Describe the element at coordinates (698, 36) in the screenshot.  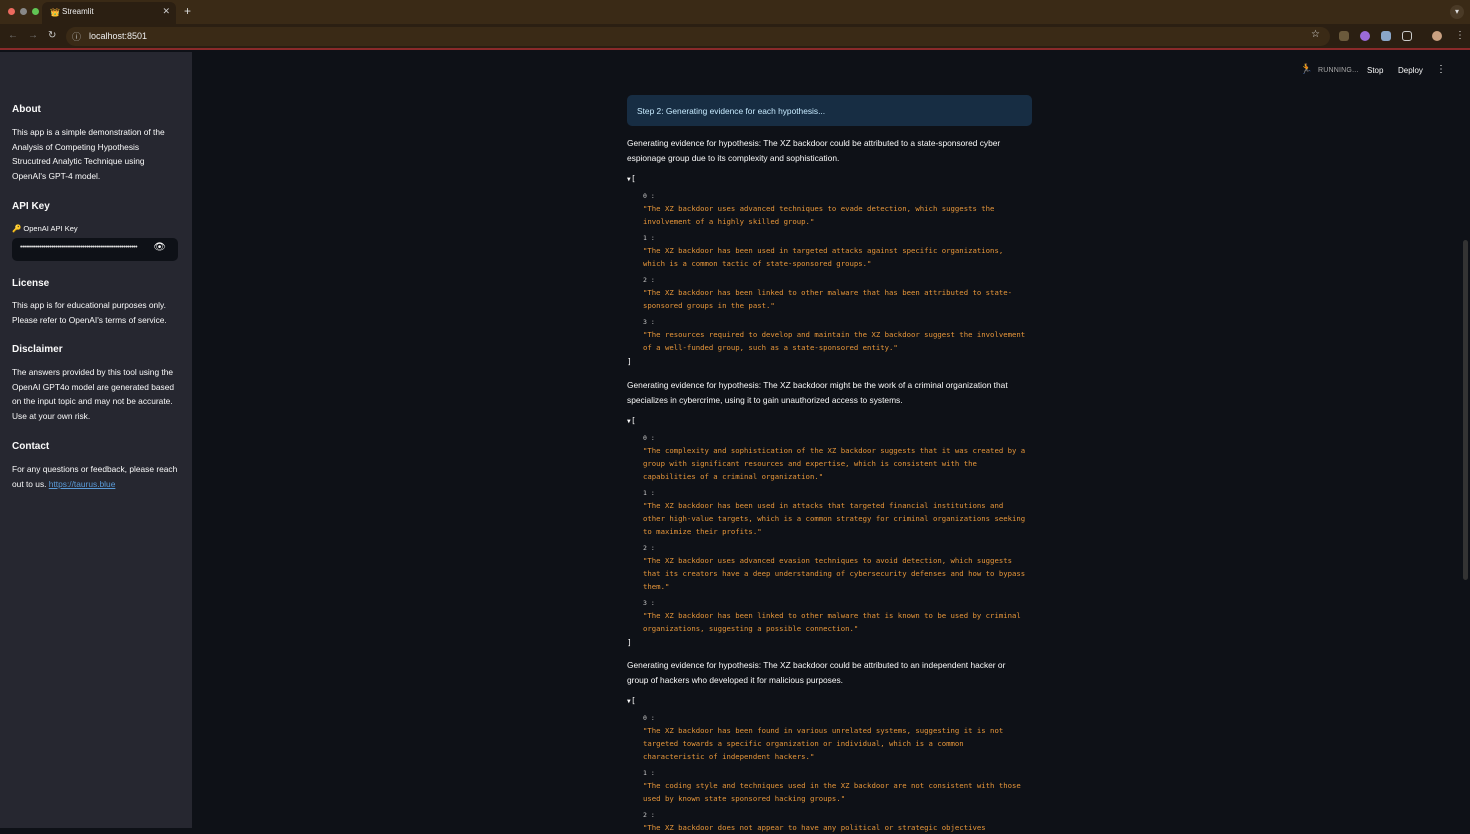
I see `address-bar: ⓘ localhost:8501 ☆` at that location.